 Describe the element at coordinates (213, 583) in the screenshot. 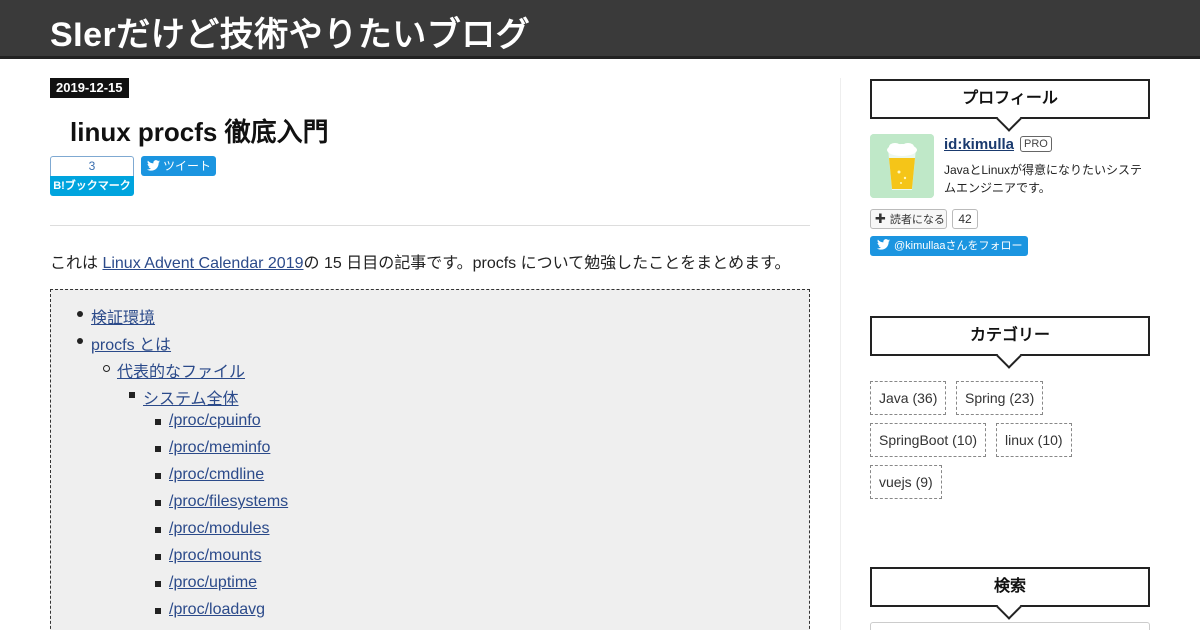

I see `toc-link: /proc/uptime` at that location.